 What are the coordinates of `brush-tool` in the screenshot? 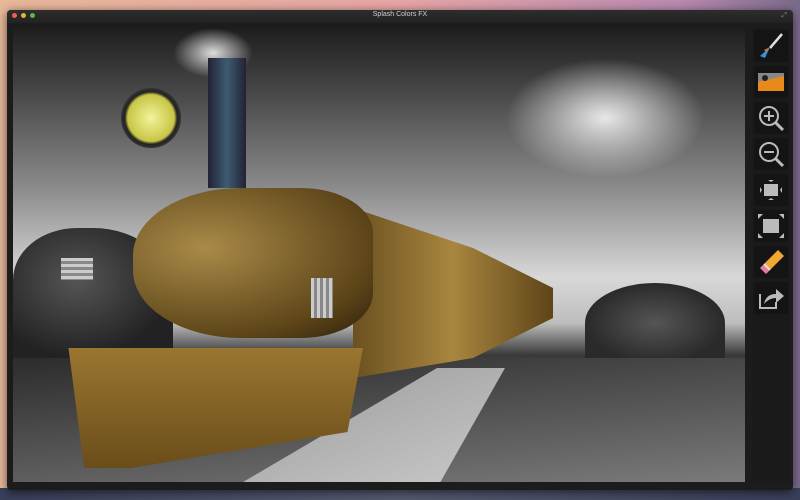 It's located at (771, 46).